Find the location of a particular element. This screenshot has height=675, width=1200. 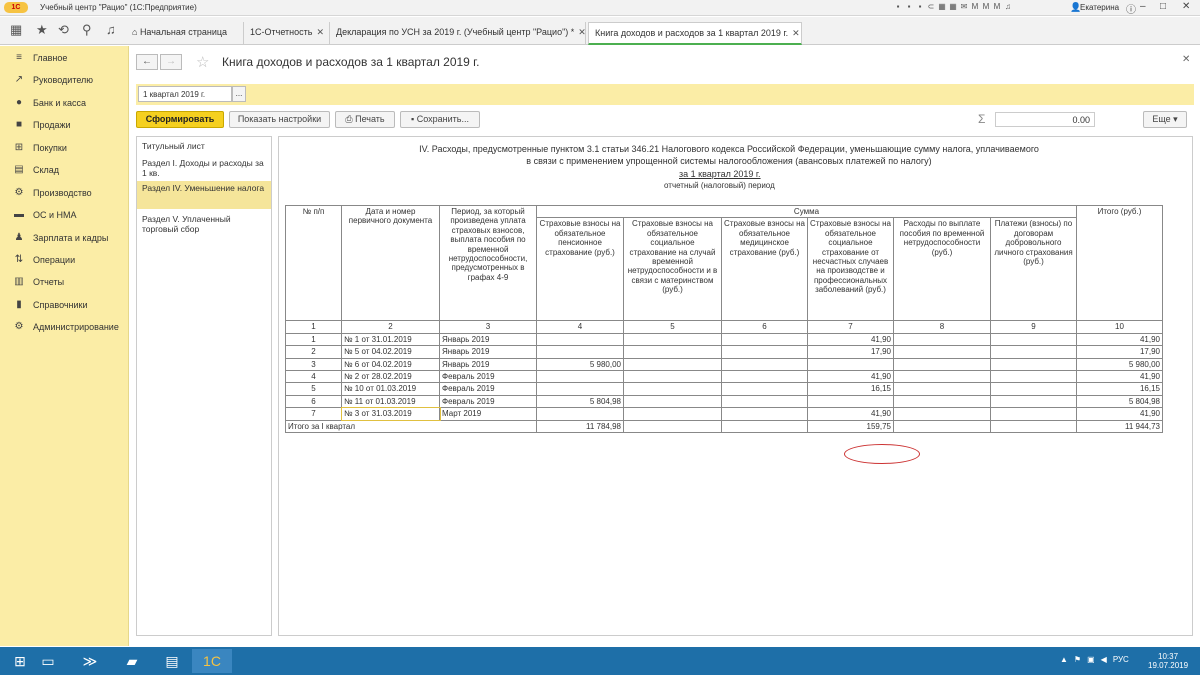

favorite-star-icon: ☆ is located at coordinates (202, 62).